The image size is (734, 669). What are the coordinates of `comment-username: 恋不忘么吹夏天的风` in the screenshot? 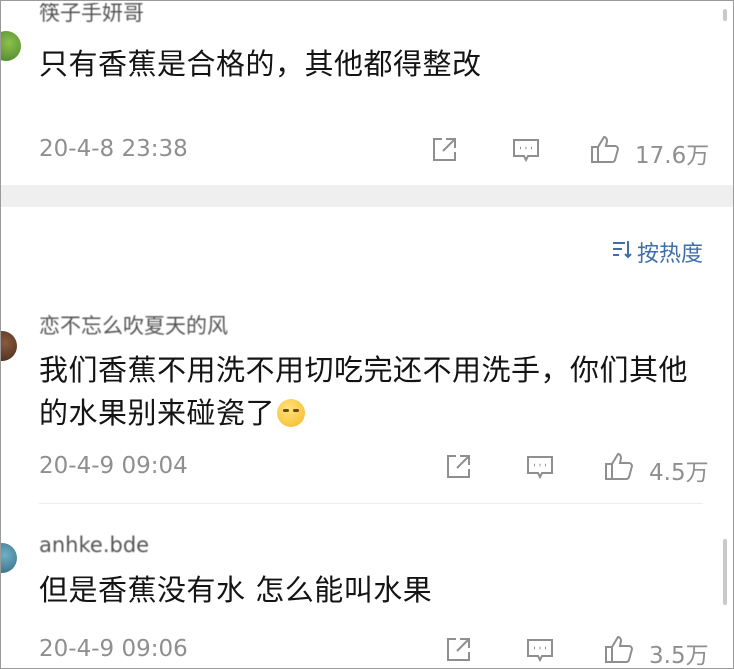 It's located at (133, 326).